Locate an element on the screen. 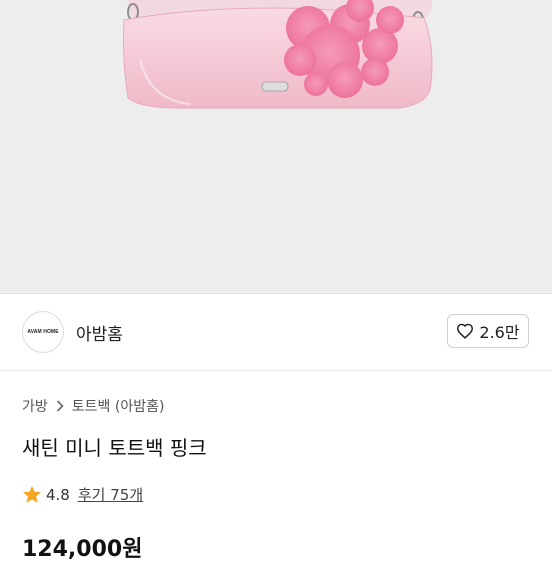 Image resolution: width=552 pixels, height=563 pixels. star-icon is located at coordinates (32, 494).